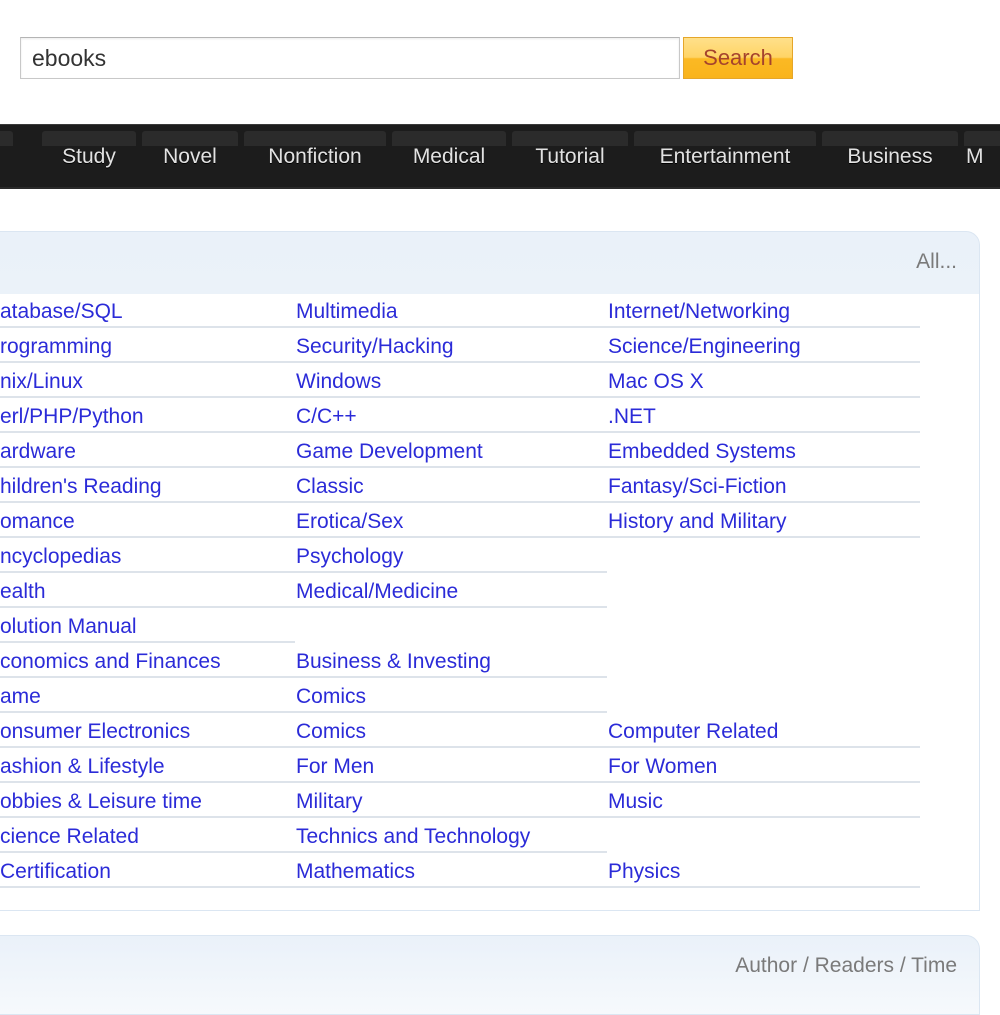 The width and height of the screenshot is (1000, 1015). What do you see at coordinates (663, 766) in the screenshot?
I see `category-label: For Women` at bounding box center [663, 766].